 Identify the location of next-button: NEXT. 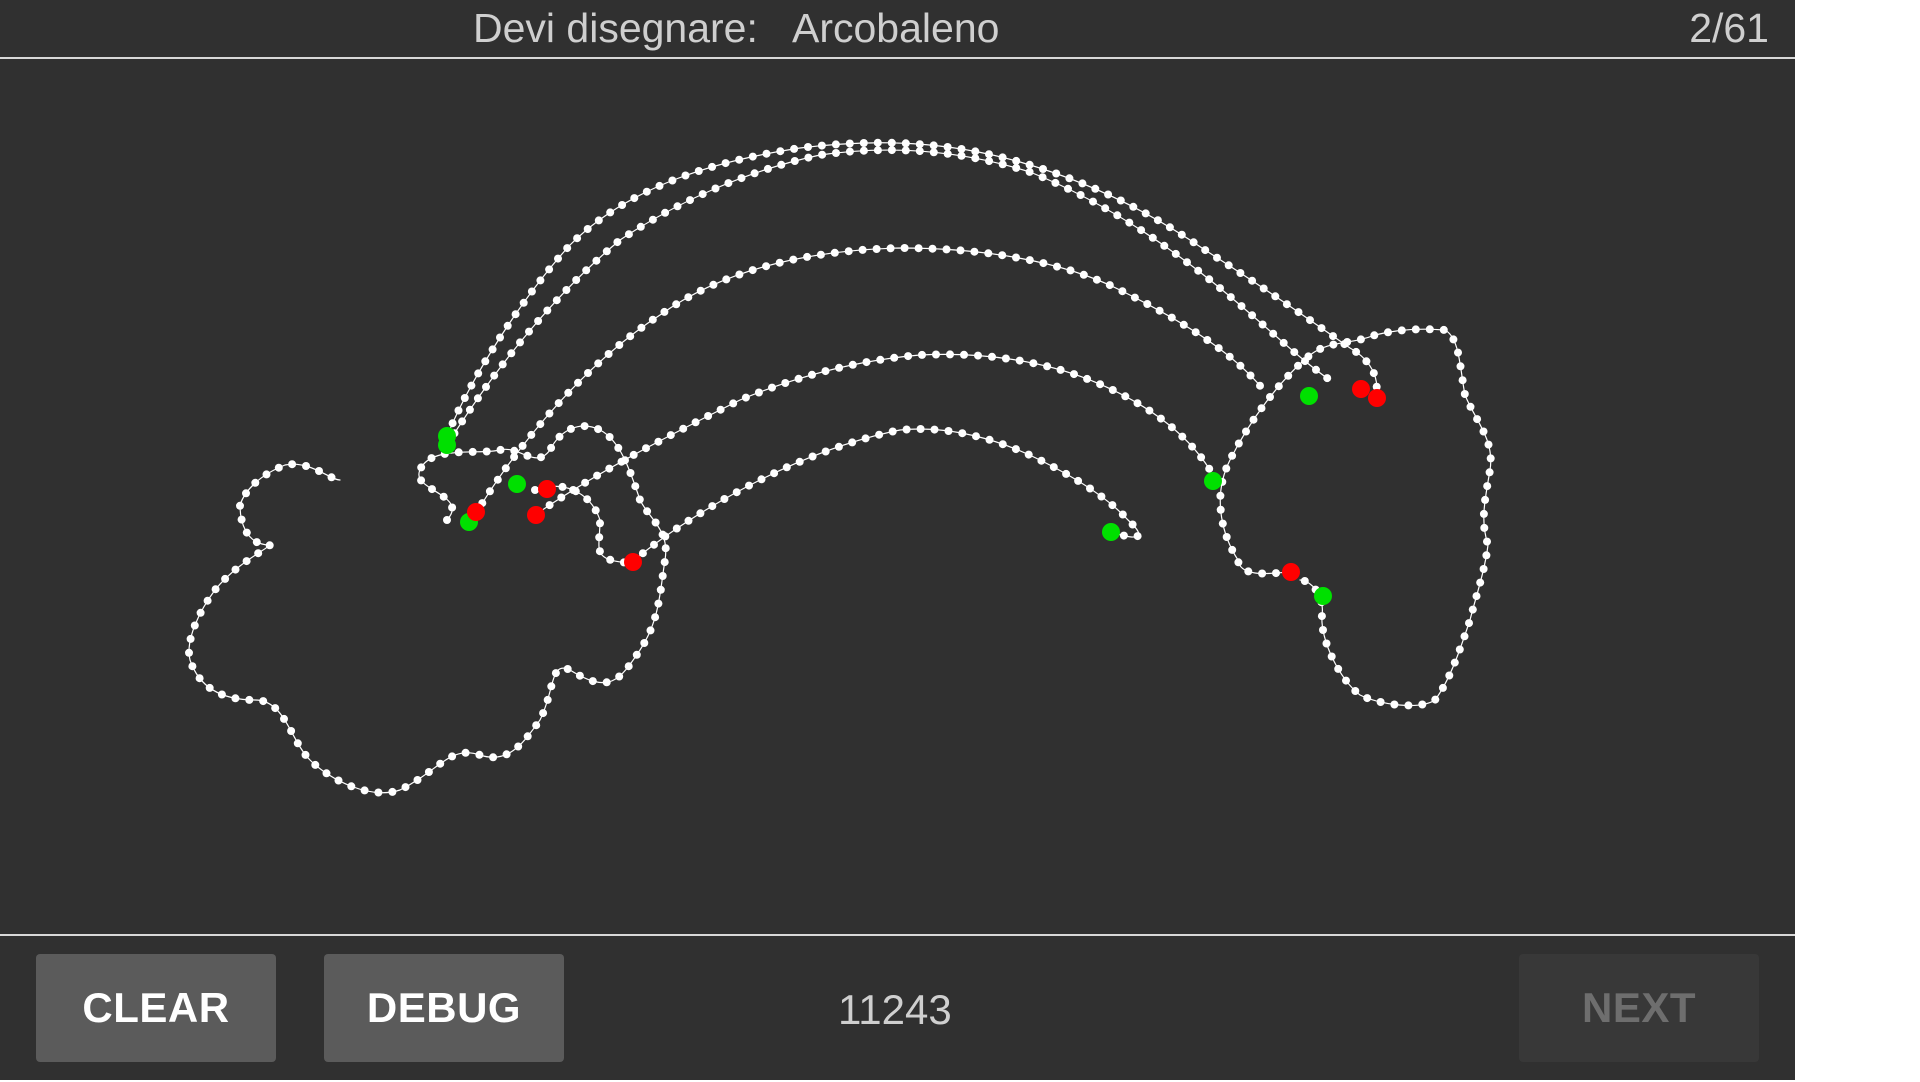
(1639, 1008).